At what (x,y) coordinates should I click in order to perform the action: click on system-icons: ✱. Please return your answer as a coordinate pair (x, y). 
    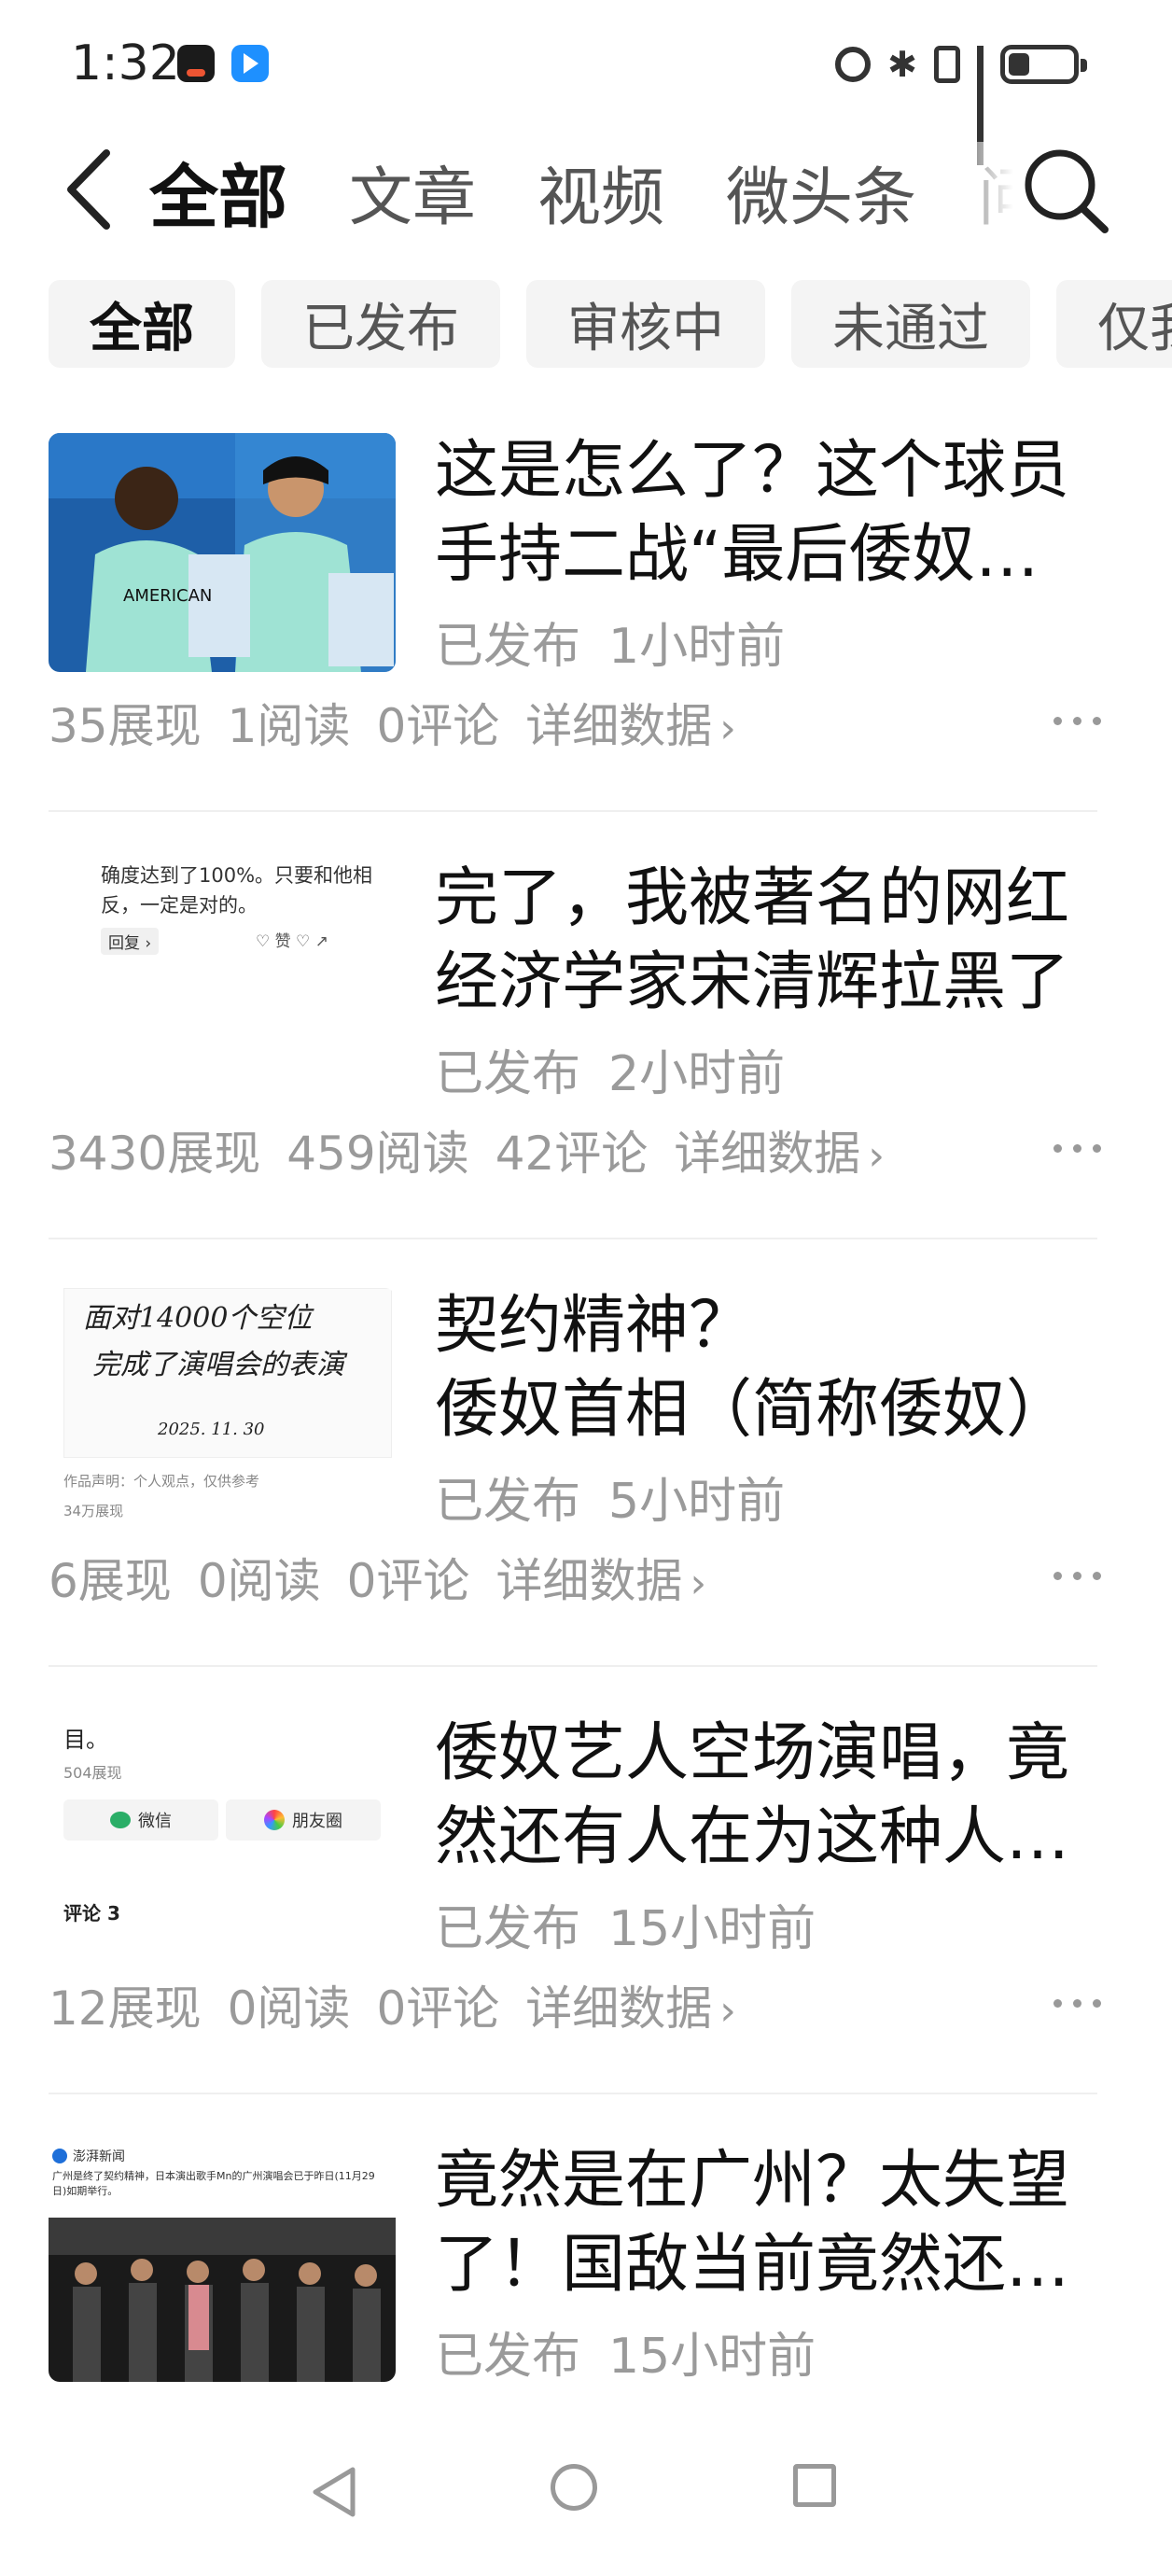
    Looking at the image, I should click on (961, 104).